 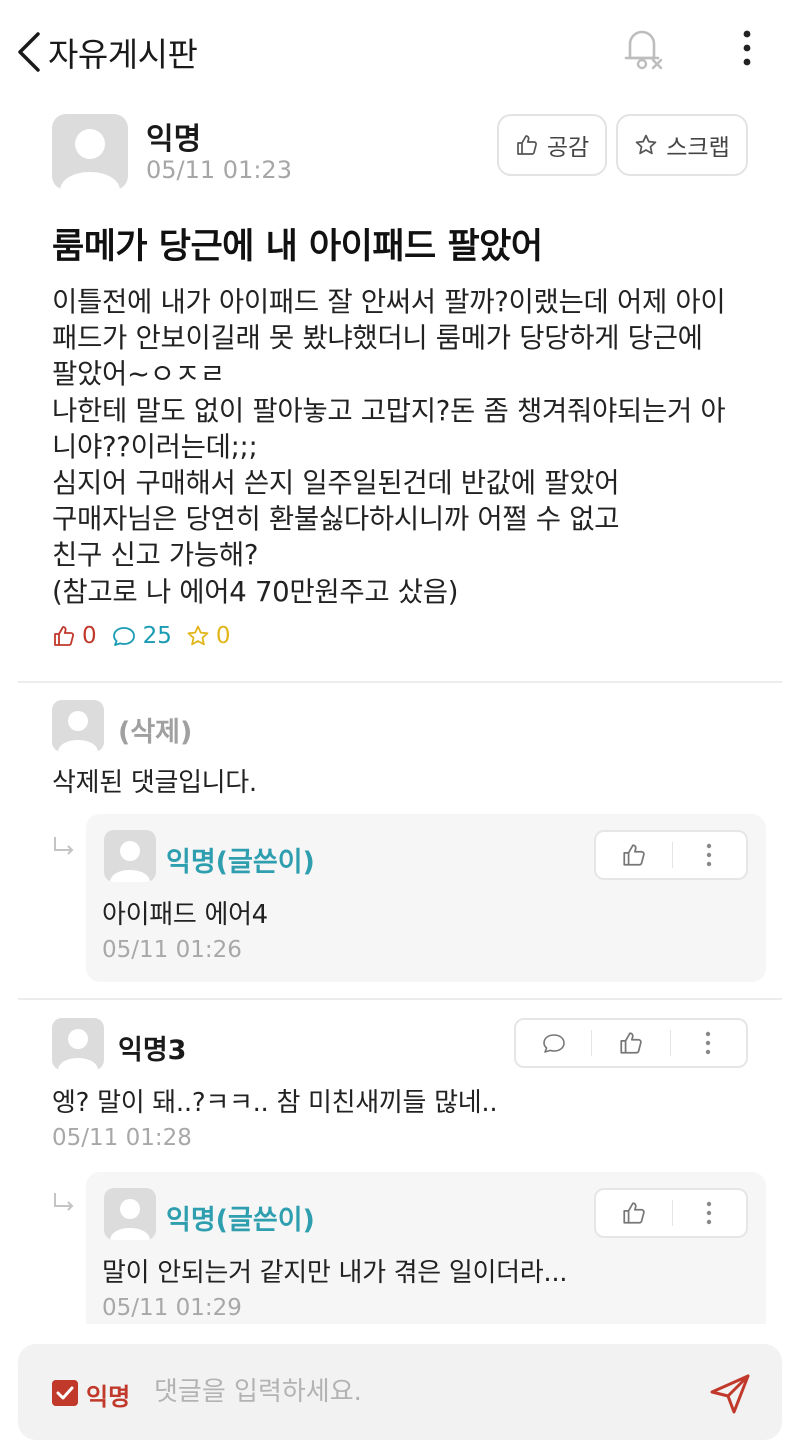 I want to click on back-chevron-icon, so click(x=29, y=52).